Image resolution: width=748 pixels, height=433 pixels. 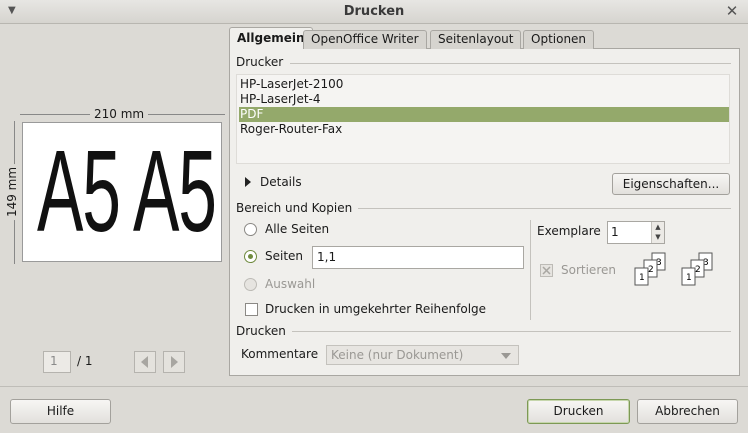 I want to click on spin-buttons: ▲ ▼, so click(x=657, y=232).